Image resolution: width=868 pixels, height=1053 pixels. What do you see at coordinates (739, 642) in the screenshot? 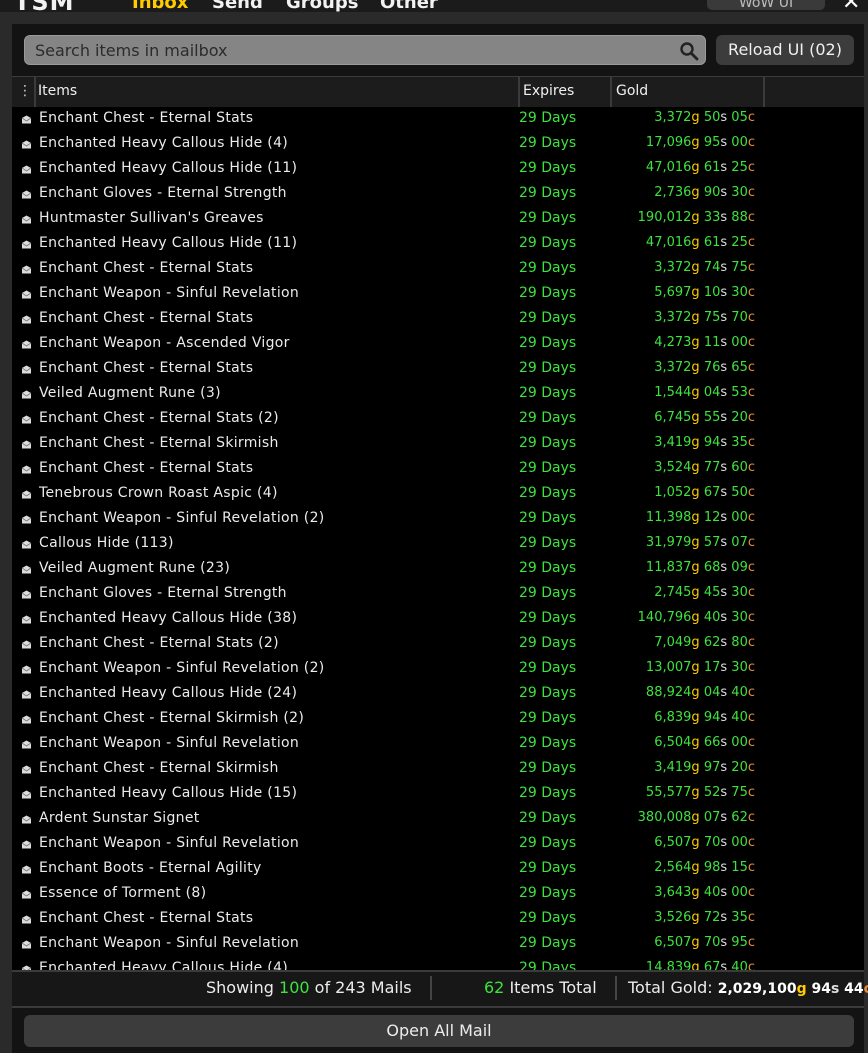
I see `copper-amount: 80` at bounding box center [739, 642].